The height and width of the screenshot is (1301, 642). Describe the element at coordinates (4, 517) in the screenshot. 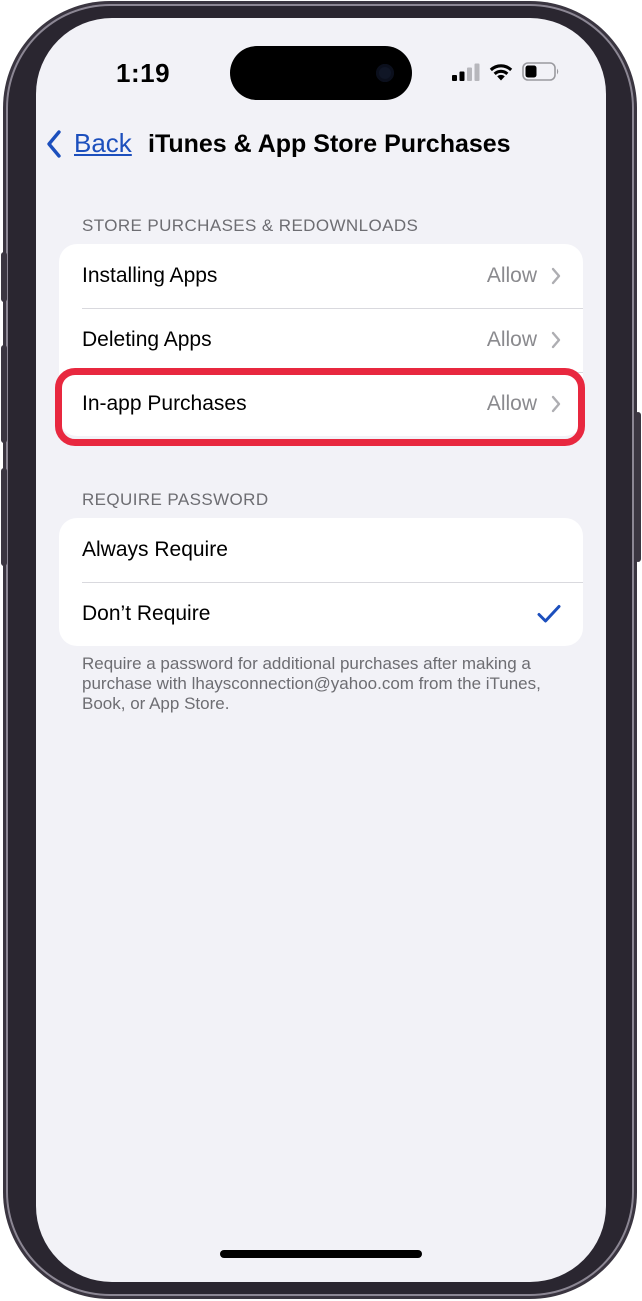

I see `volume-down-button` at that location.